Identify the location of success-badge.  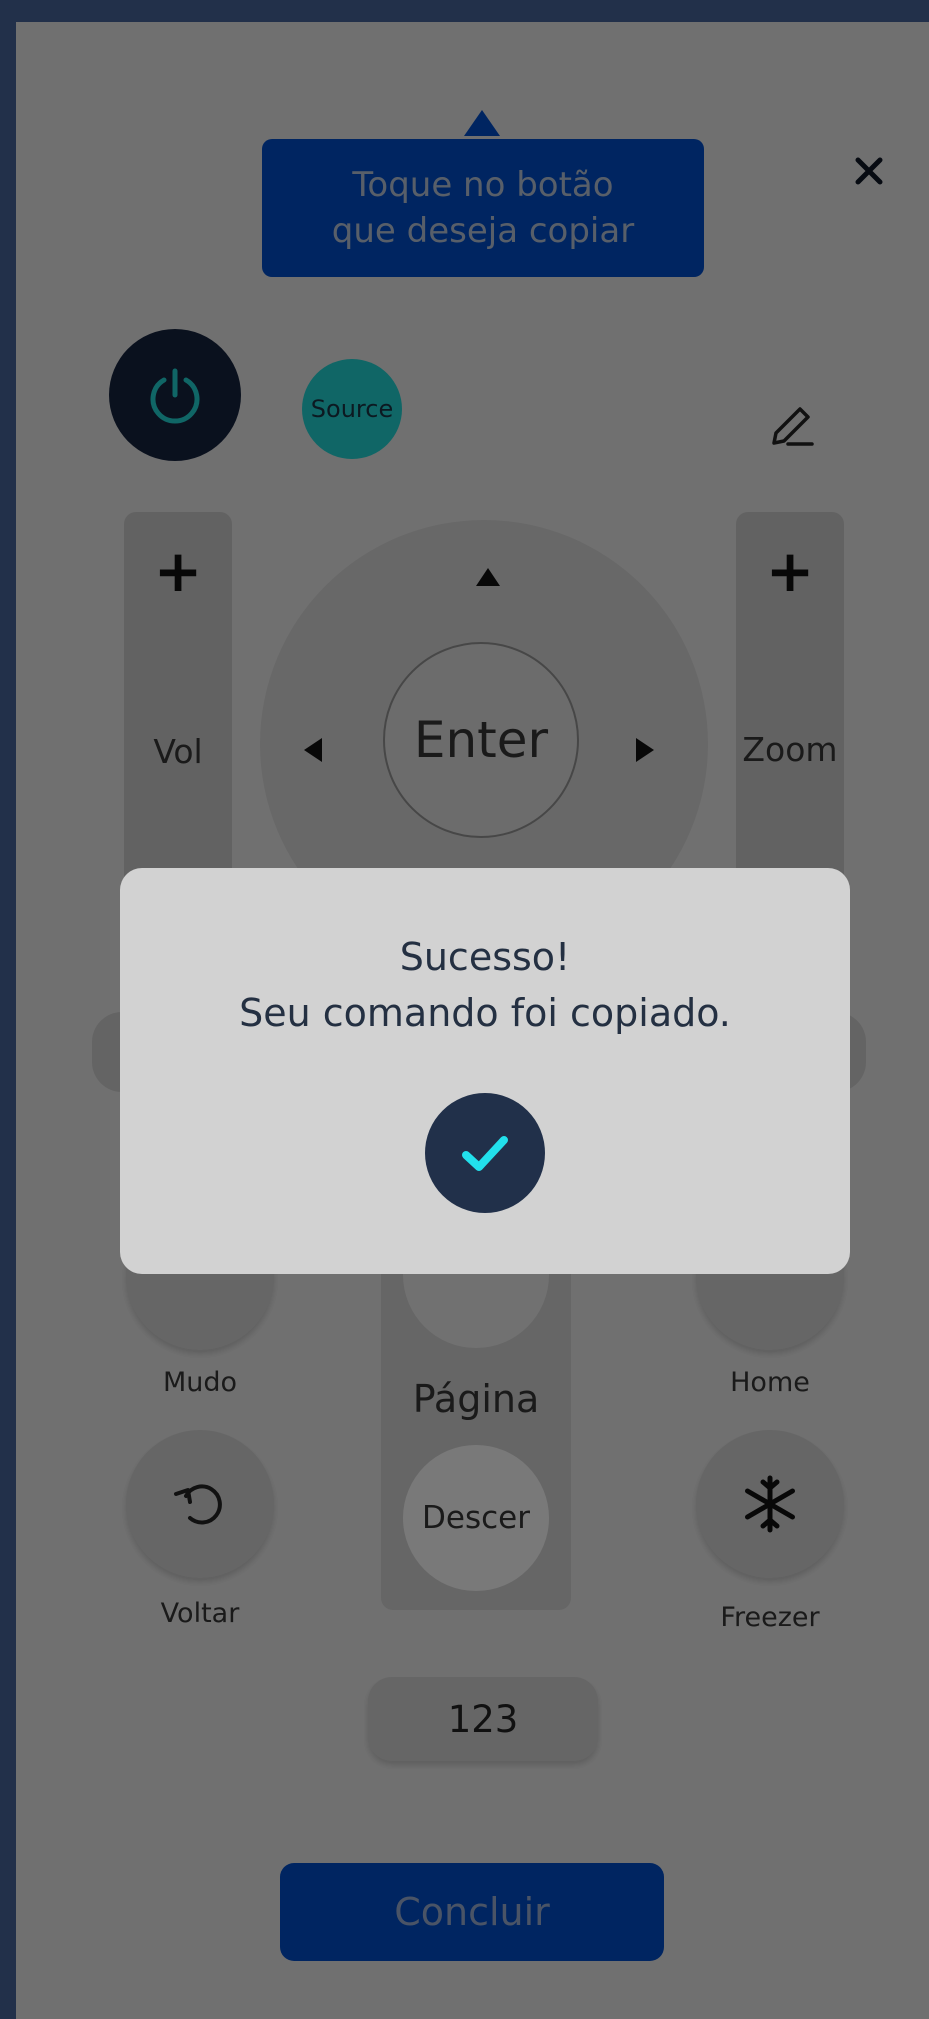
(485, 1153).